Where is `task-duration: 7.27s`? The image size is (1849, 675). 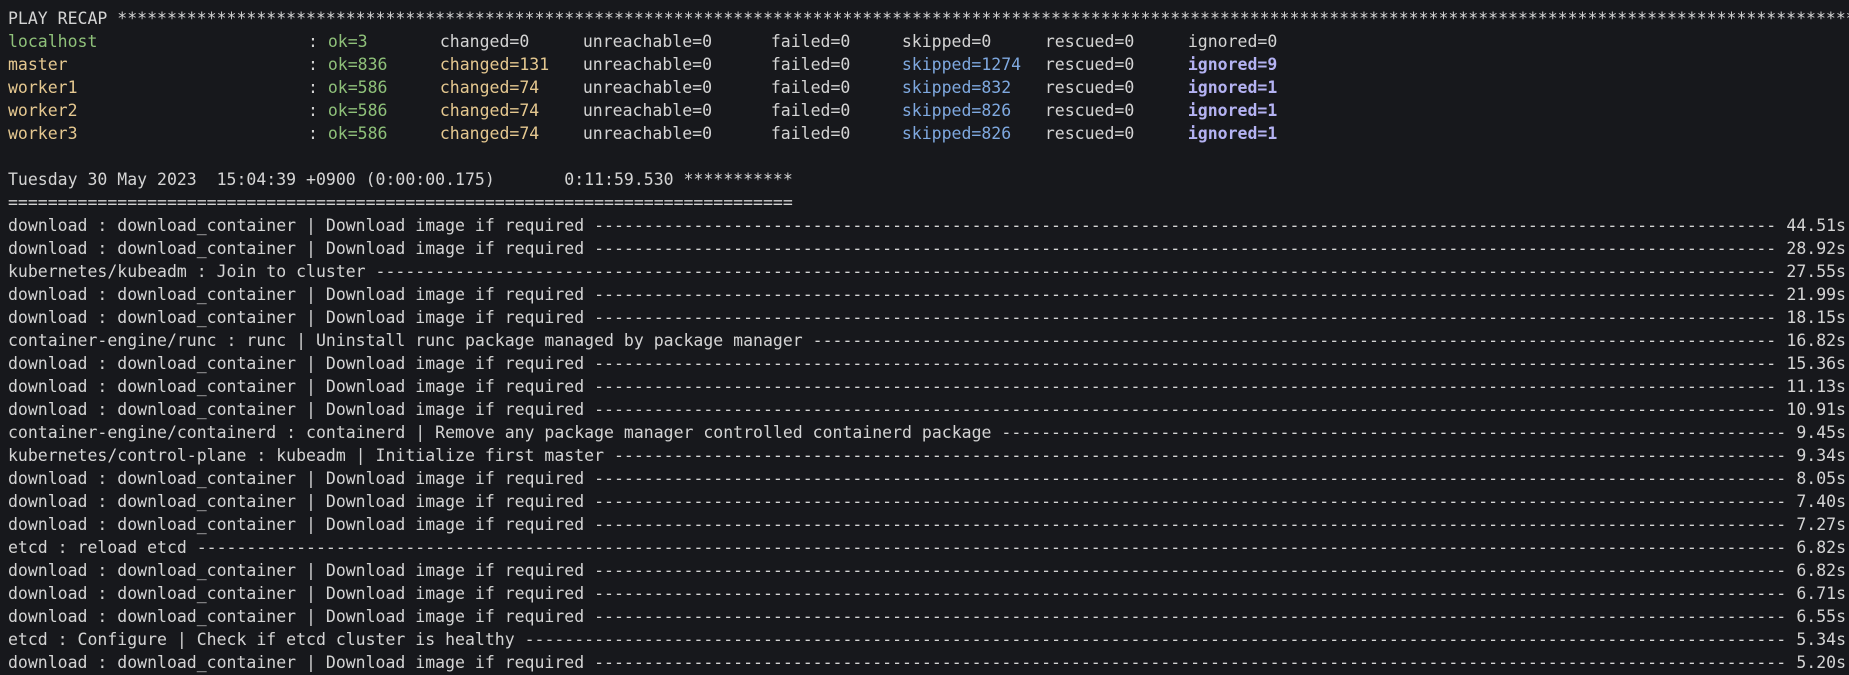 task-duration: 7.27s is located at coordinates (1816, 524).